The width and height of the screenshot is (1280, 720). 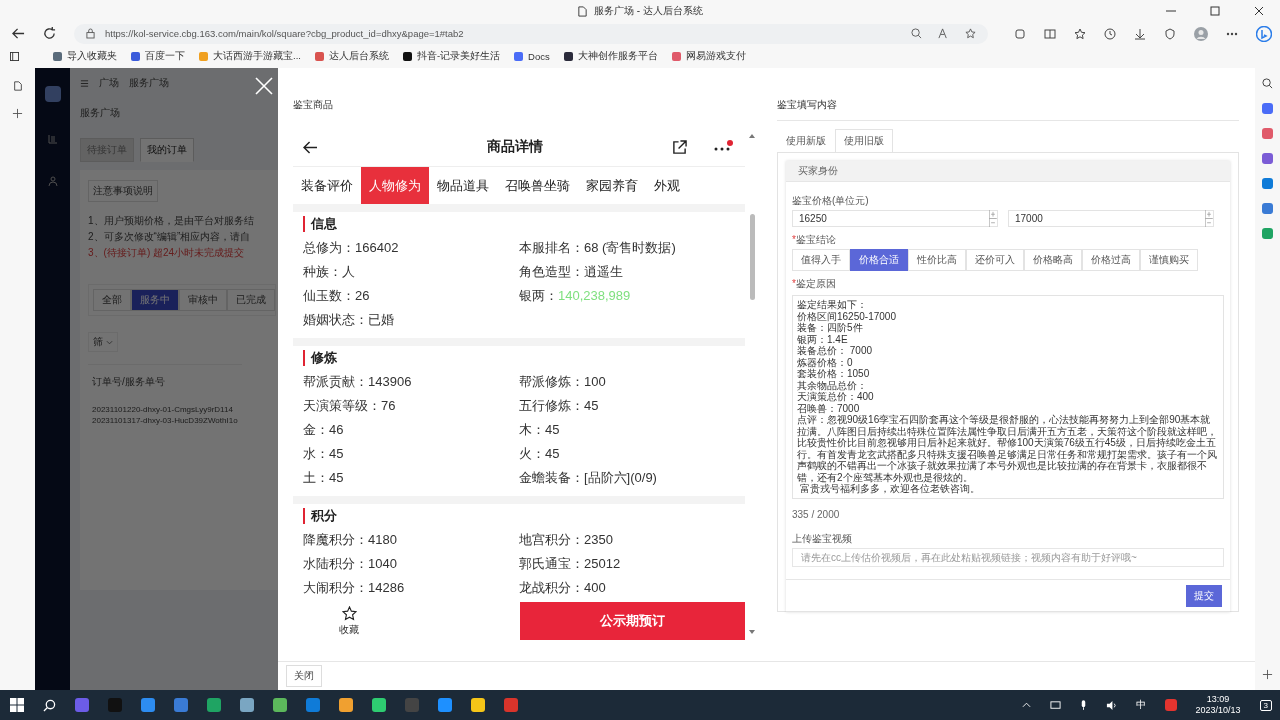 What do you see at coordinates (158, 56) in the screenshot?
I see `bookmark: 百度一下` at bounding box center [158, 56].